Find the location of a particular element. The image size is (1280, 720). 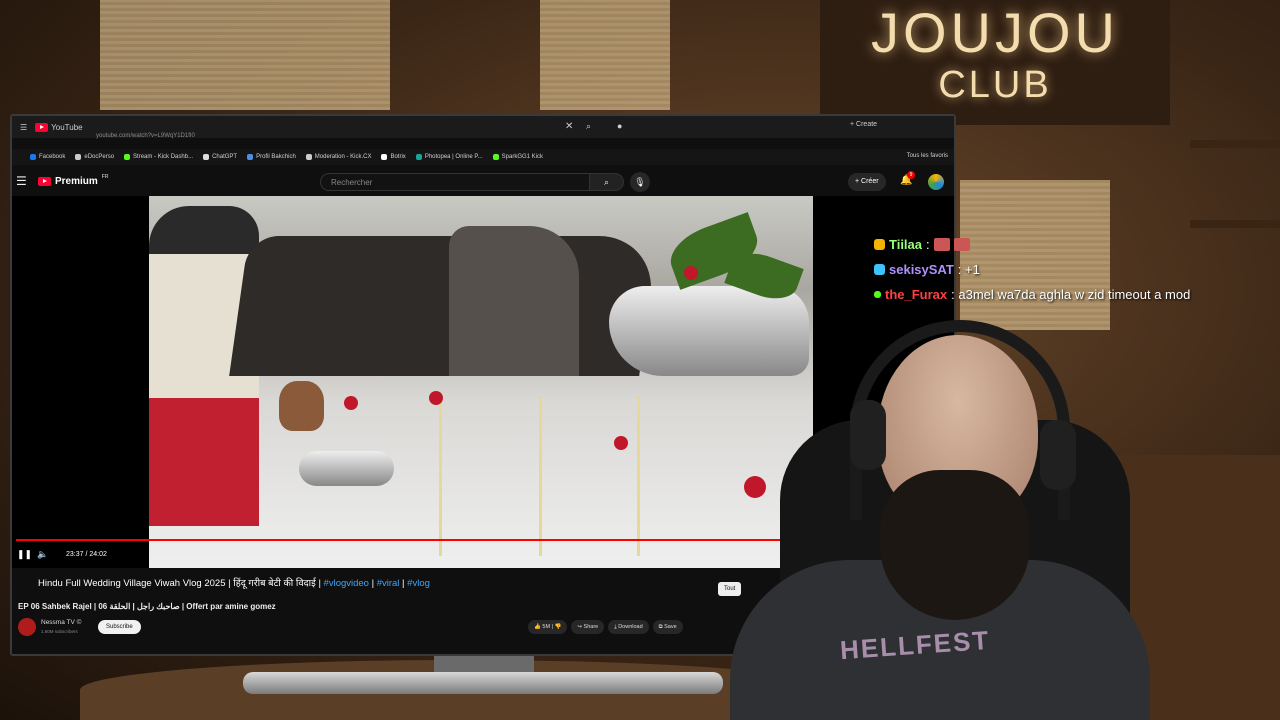

address-bar: youtube.com/watch?v=L9WqY1D1fI0 is located at coordinates (145, 136).